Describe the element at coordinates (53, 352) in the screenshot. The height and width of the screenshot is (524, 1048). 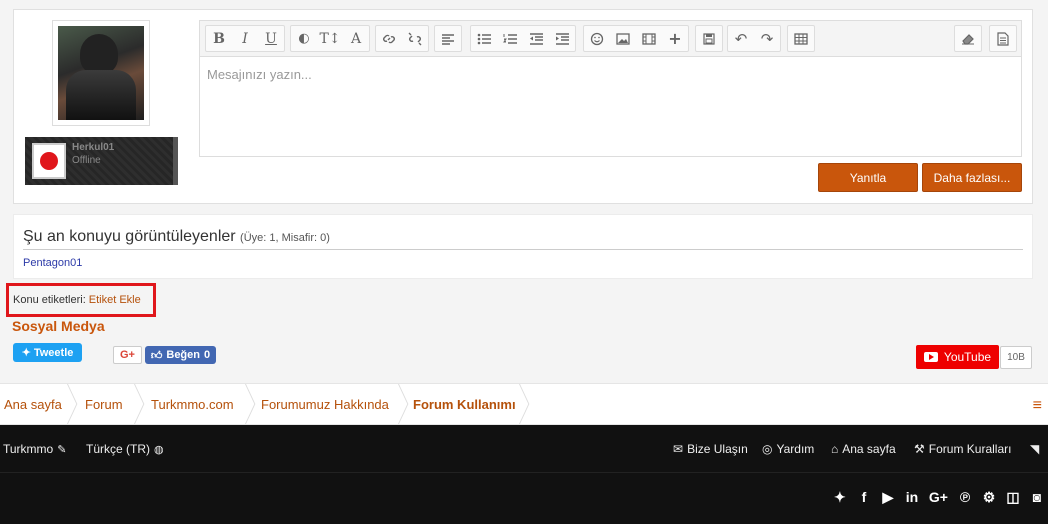
I see `tweet-label: Tweetle` at that location.